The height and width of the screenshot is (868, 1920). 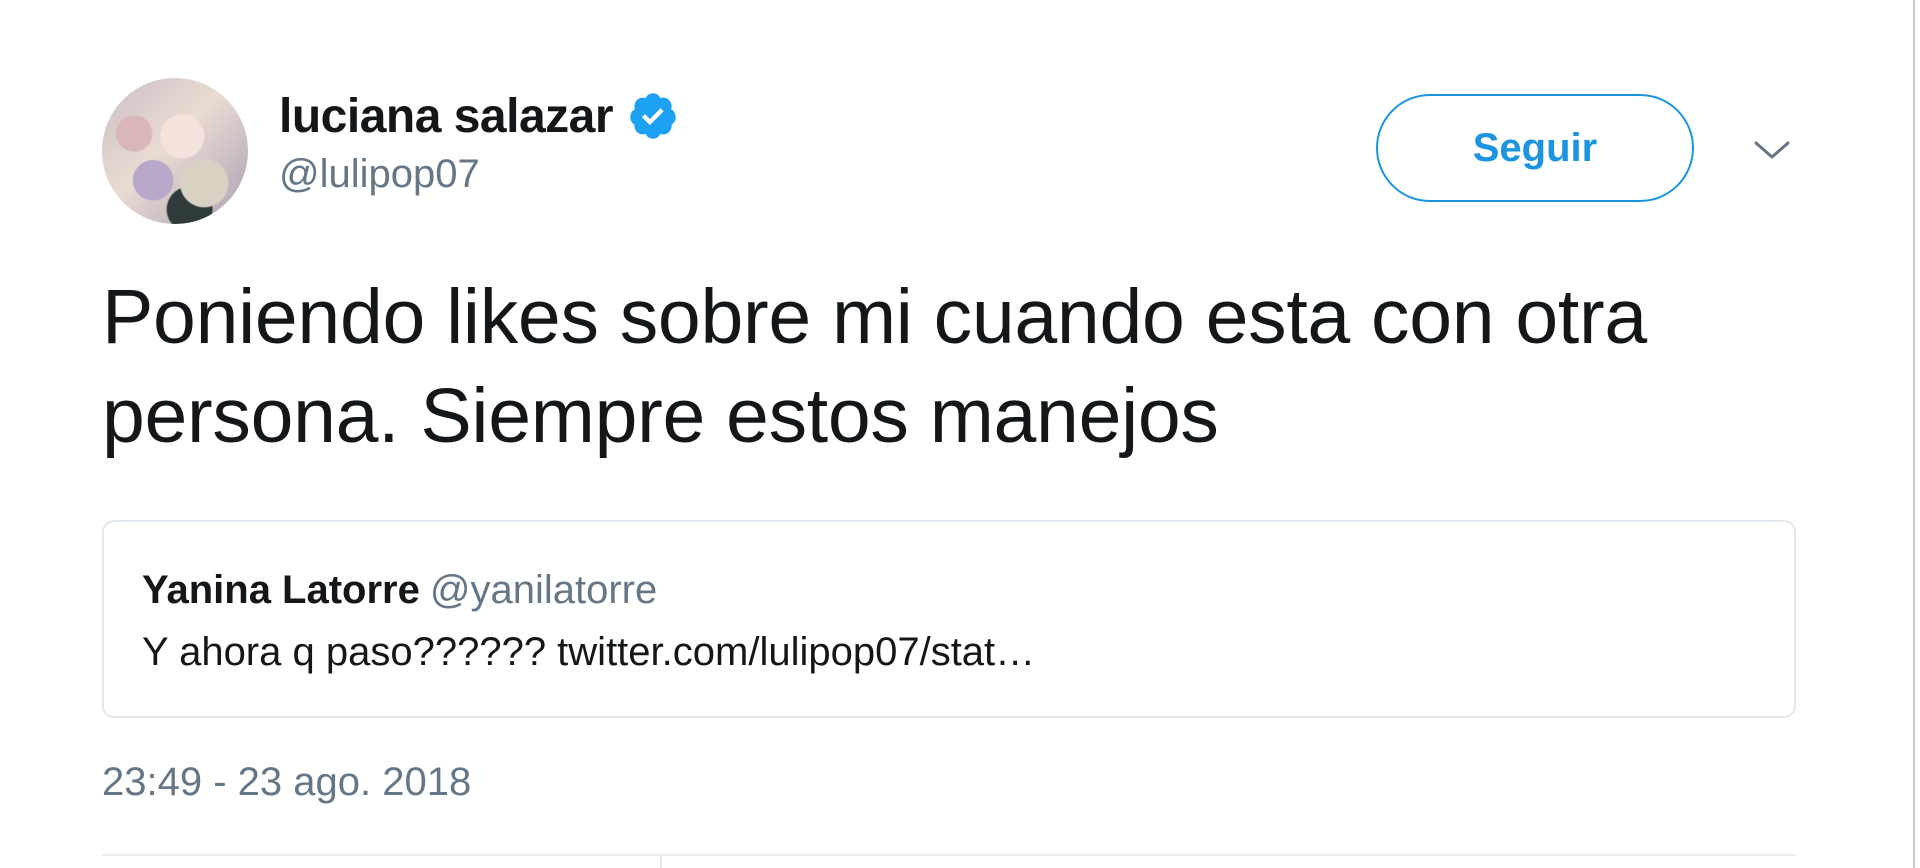 What do you see at coordinates (1914, 434) in the screenshot?
I see `scrollbar-edge` at bounding box center [1914, 434].